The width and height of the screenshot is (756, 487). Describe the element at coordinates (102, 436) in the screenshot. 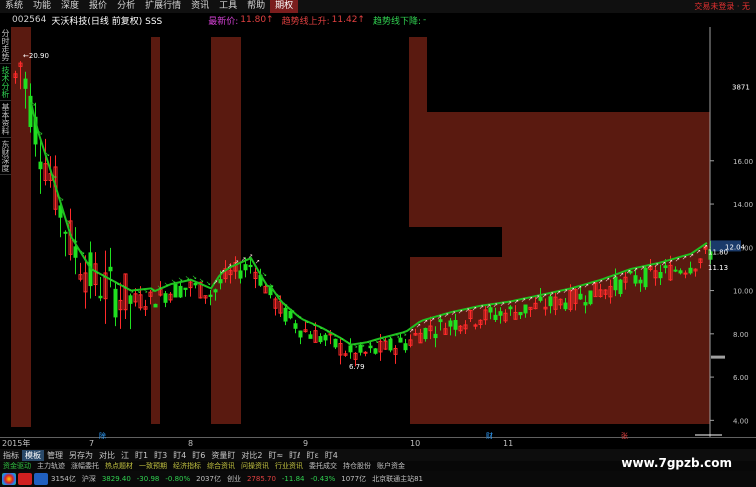

I see `event-marker: 除` at that location.